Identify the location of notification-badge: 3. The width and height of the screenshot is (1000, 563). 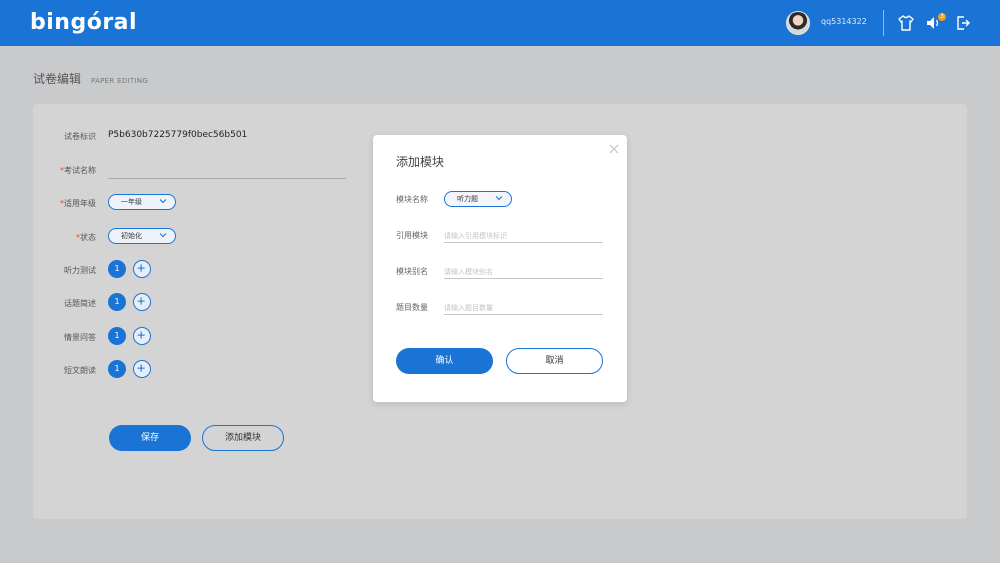
(942, 17).